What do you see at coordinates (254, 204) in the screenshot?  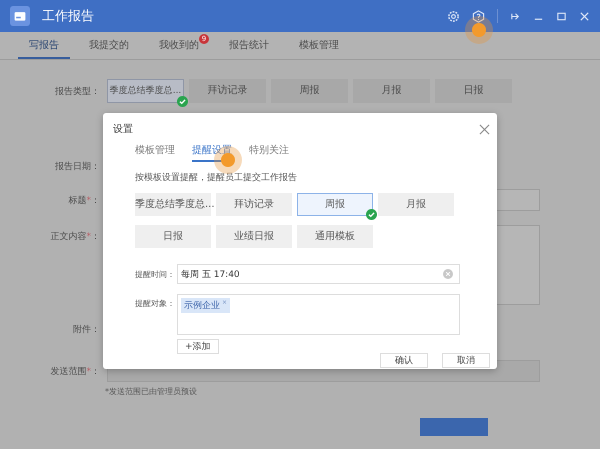 I see `template-option: 拜访记录` at bounding box center [254, 204].